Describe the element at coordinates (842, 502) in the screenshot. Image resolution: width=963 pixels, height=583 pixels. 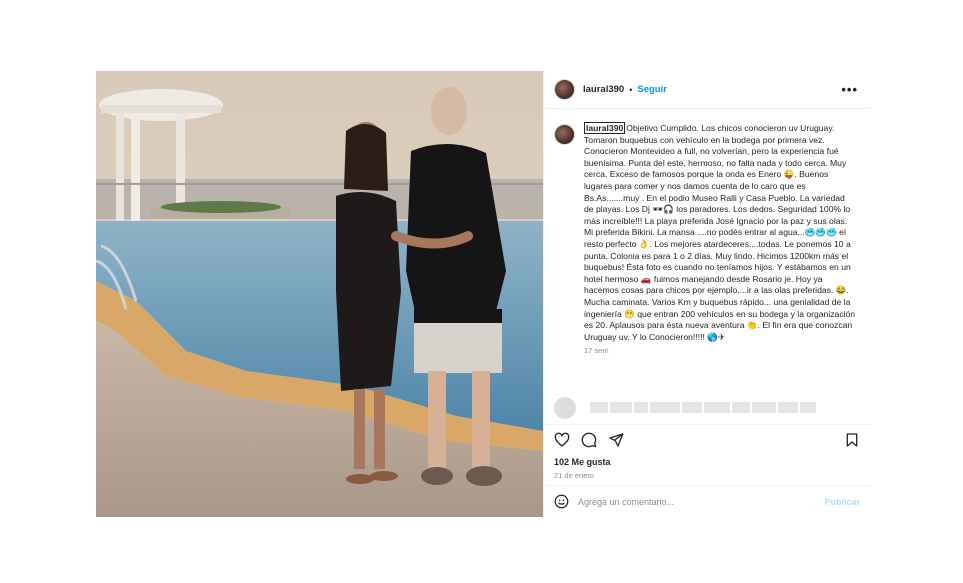
I see `publish-button: Publicar` at that location.